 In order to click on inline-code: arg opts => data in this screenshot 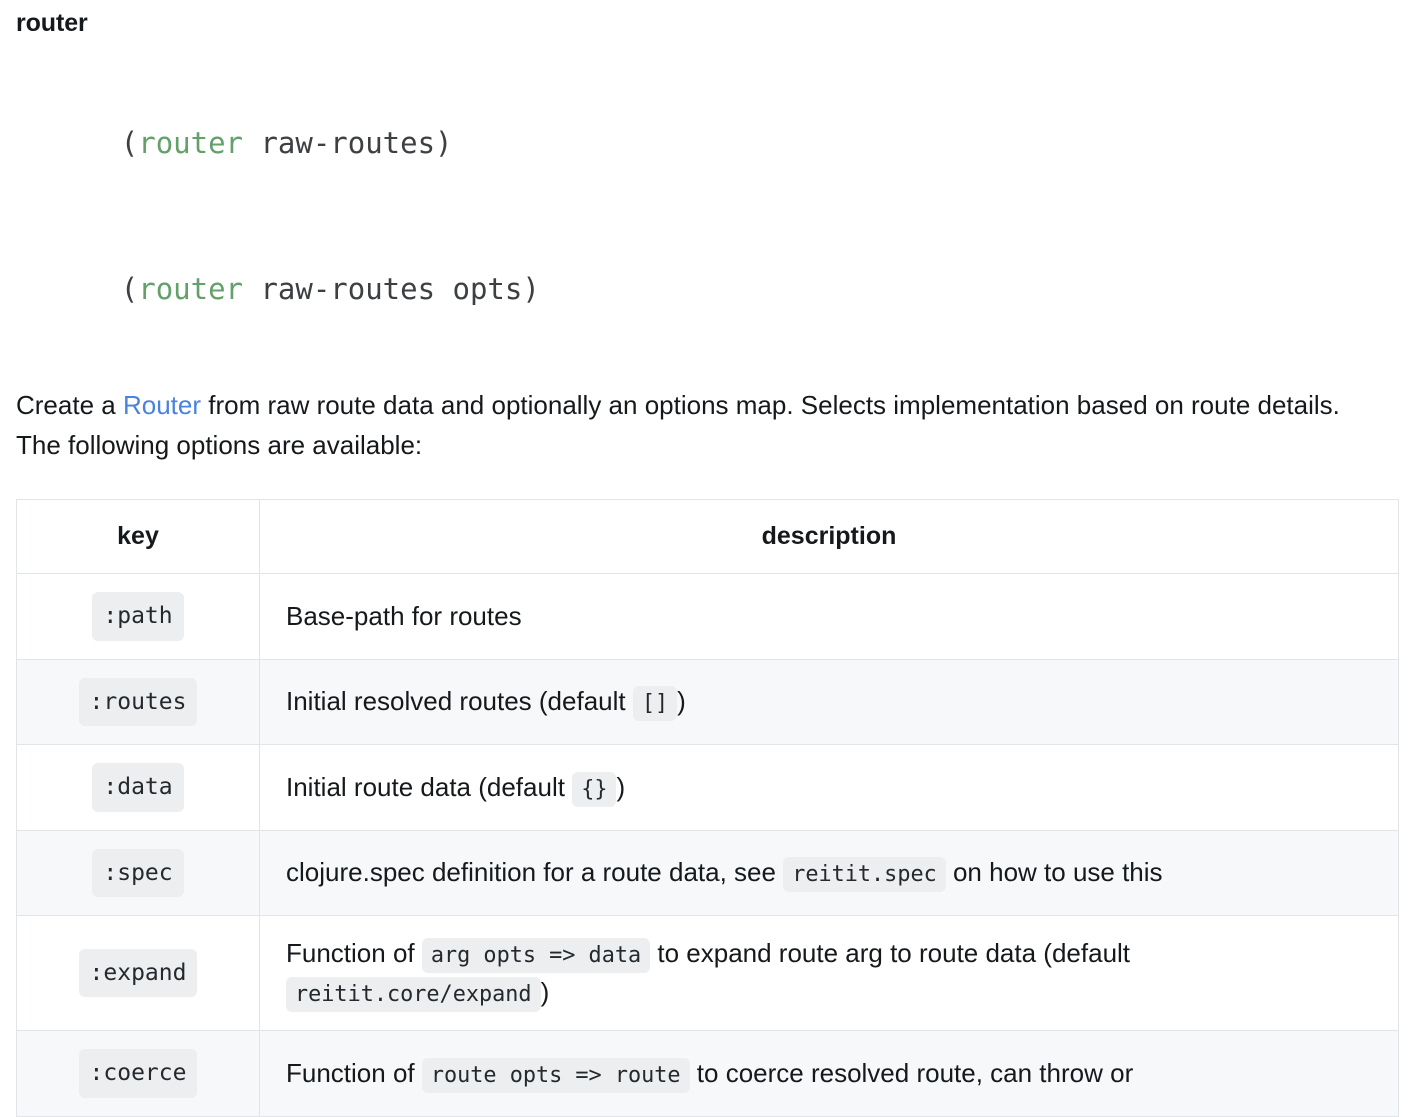, I will do `click(536, 956)`.